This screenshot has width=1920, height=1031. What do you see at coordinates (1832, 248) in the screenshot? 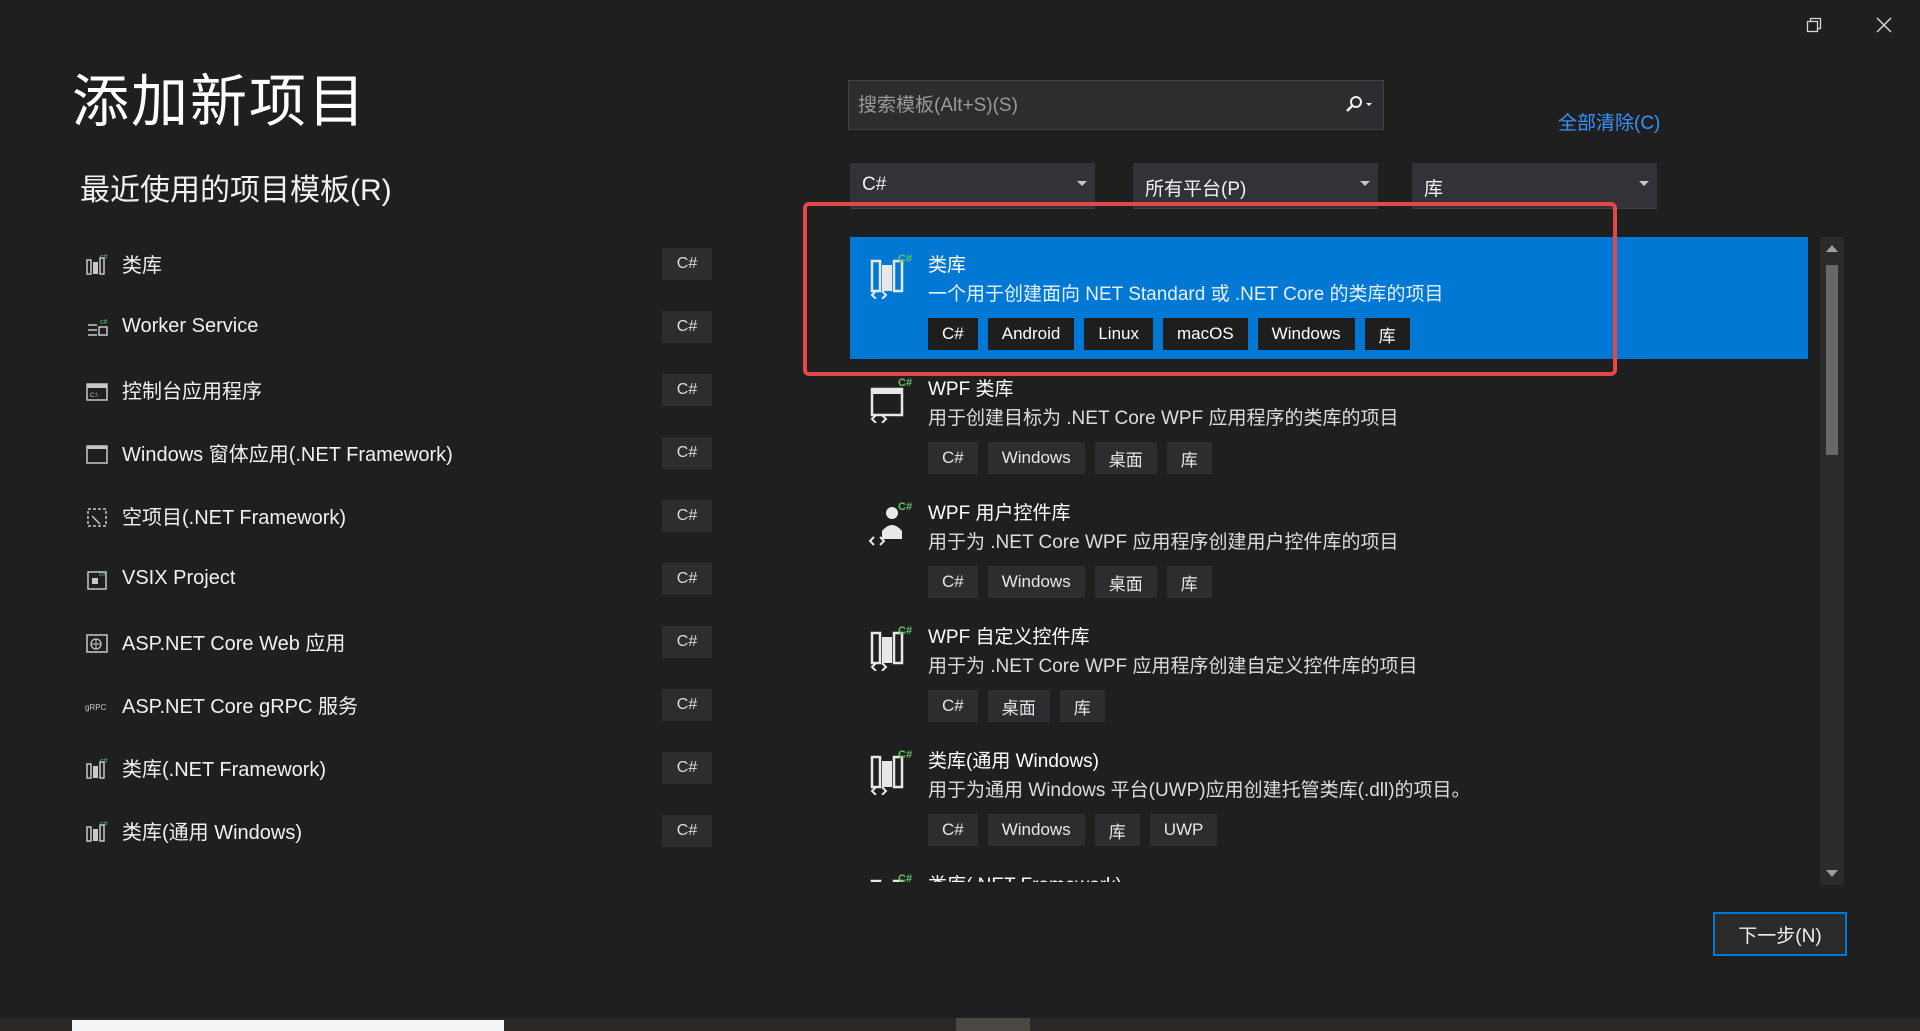
I see `scroll-up-arrow-icon` at bounding box center [1832, 248].